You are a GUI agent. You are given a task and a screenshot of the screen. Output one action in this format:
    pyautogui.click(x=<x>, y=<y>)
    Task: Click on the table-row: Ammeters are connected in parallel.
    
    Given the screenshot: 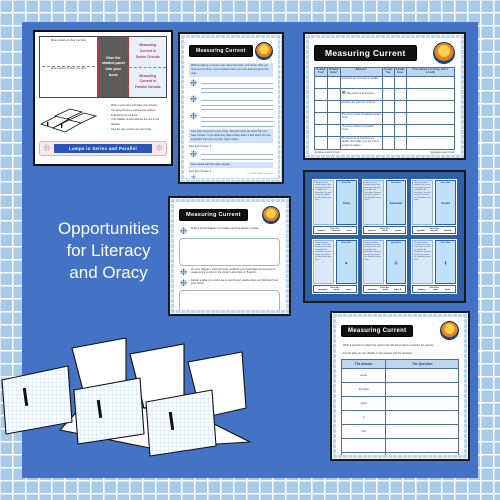 What is the action you would take?
    pyautogui.click(x=385, y=82)
    